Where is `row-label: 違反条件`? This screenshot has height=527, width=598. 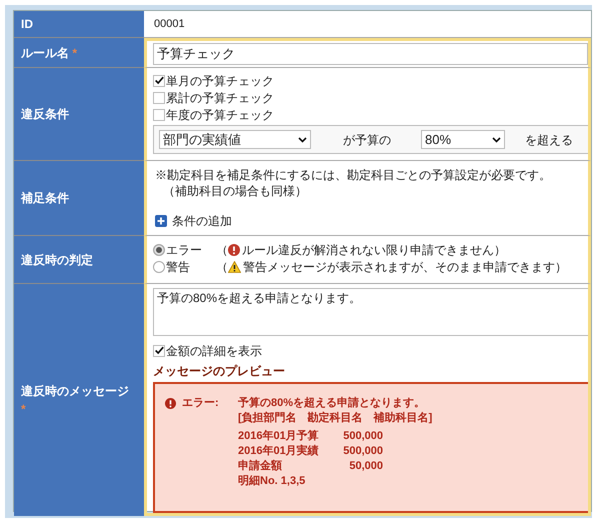
row-label: 違反条件 is located at coordinates (45, 114).